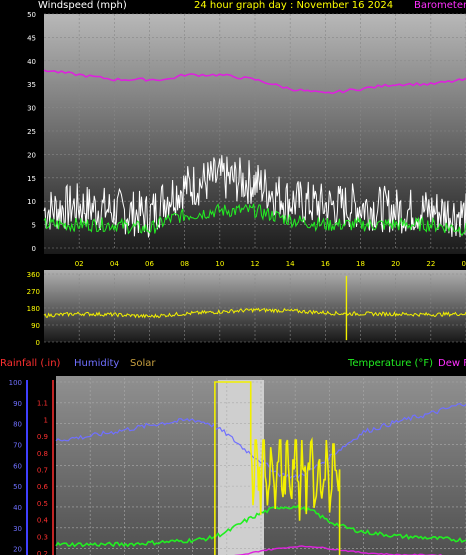 Image resolution: width=466 pixels, height=555 pixels. Describe the element at coordinates (31, 85) in the screenshot. I see `wind-y-tick: 35` at that location.